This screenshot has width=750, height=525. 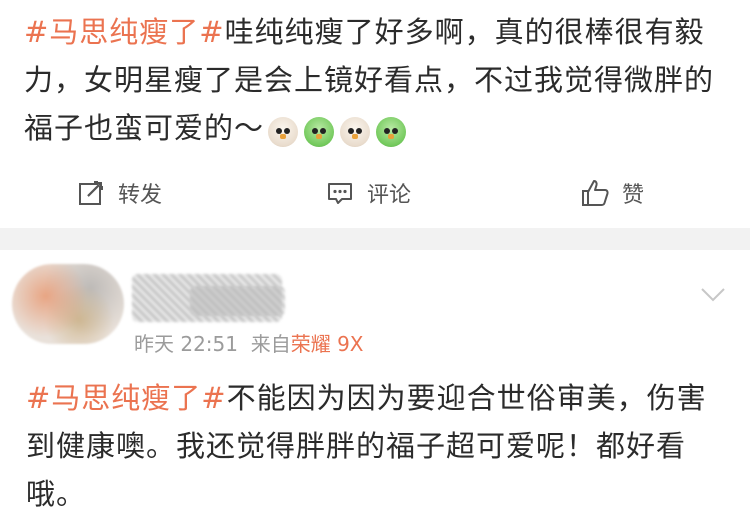 I want to click on post-time: 昨天 22:51, so click(x=186, y=344).